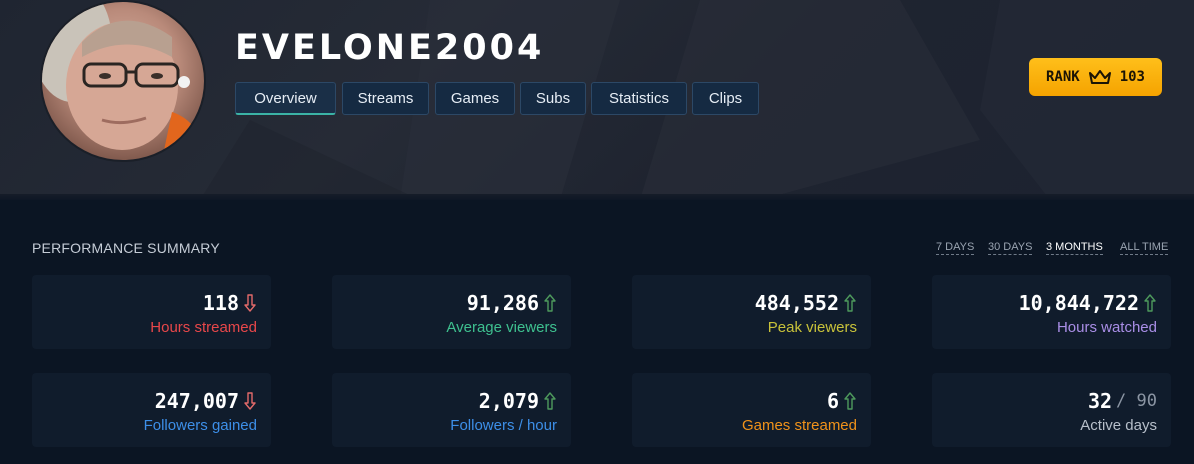  I want to click on stat-value-row: 32/ 90, so click(1122, 401).